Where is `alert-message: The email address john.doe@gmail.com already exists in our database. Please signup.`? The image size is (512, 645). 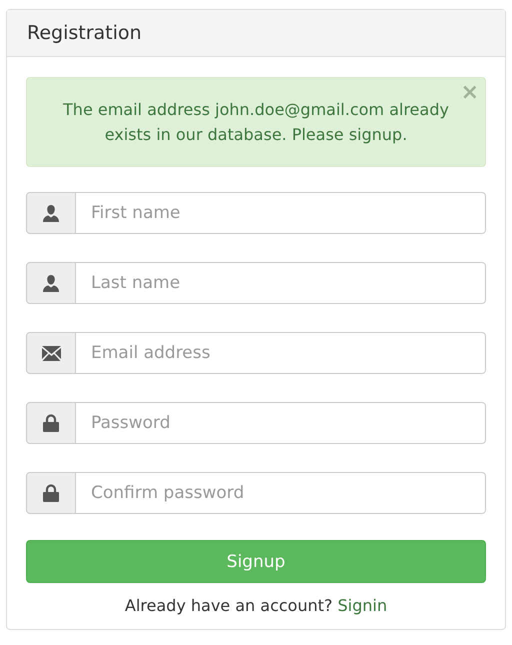
alert-message: The email address john.doe@gmail.com already exists in our database. Please signup. is located at coordinates (256, 122).